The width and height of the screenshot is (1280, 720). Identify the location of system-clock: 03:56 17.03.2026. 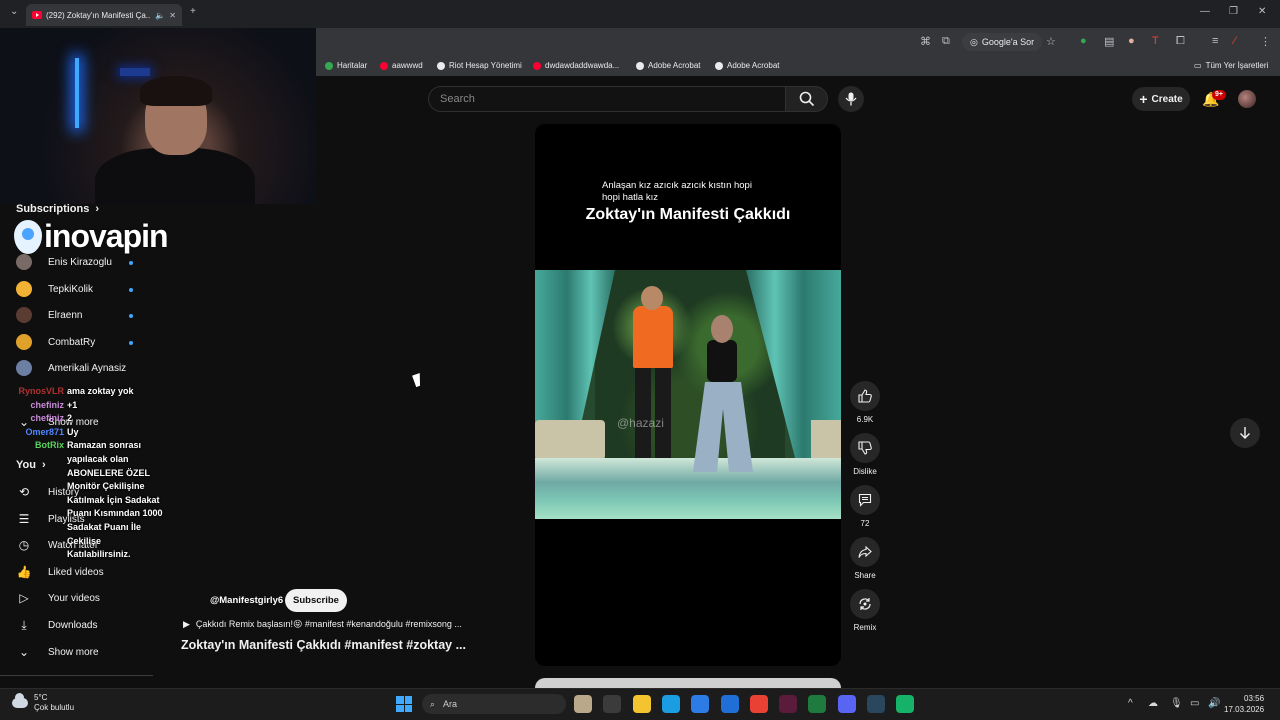
(1244, 704).